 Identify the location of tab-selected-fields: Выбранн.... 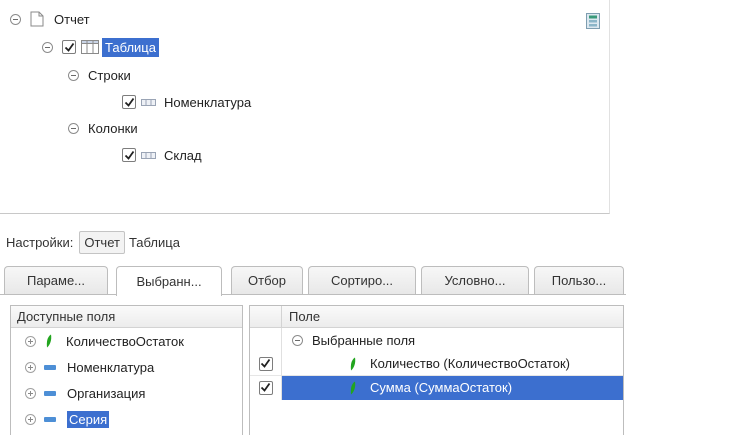
(169, 281).